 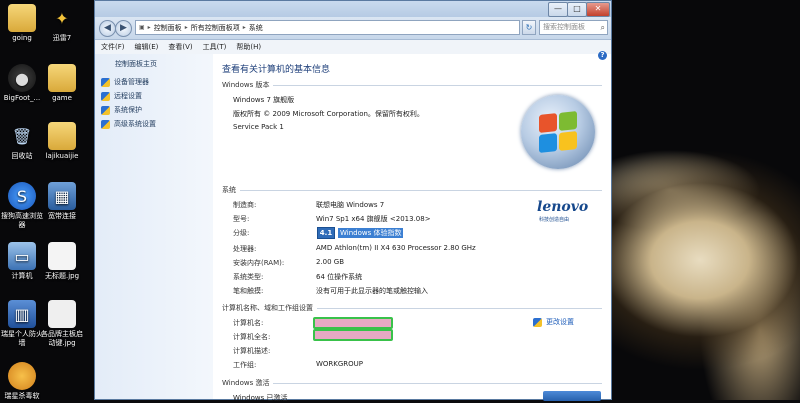 What do you see at coordinates (142, 27) in the screenshot?
I see `control-panel-icon: ▣` at bounding box center [142, 27].